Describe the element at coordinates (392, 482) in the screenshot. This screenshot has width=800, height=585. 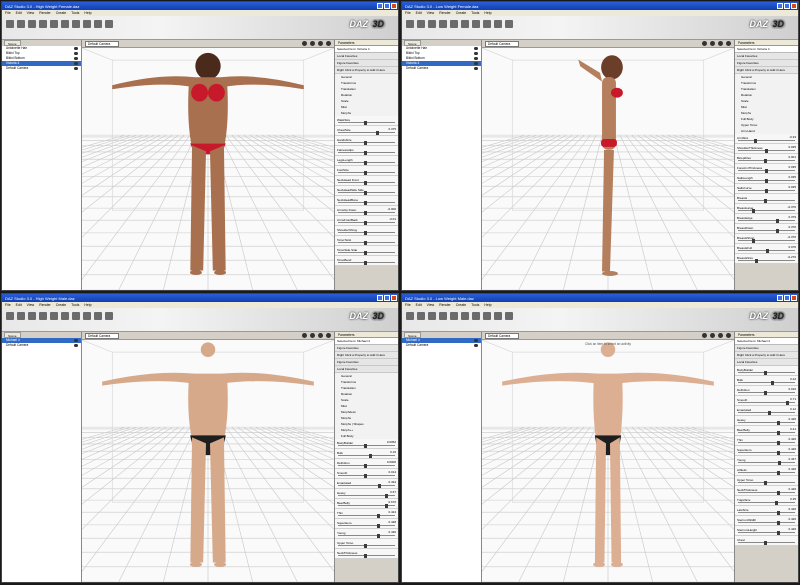
I see `slider-value: 0.434` at that location.